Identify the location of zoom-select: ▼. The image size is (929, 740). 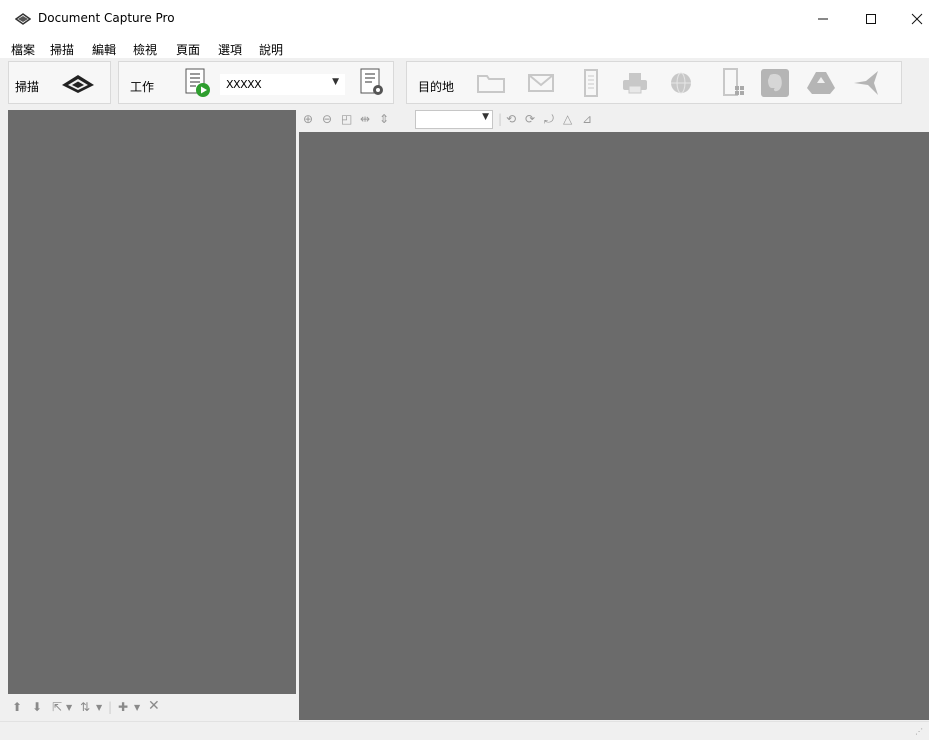
(454, 119).